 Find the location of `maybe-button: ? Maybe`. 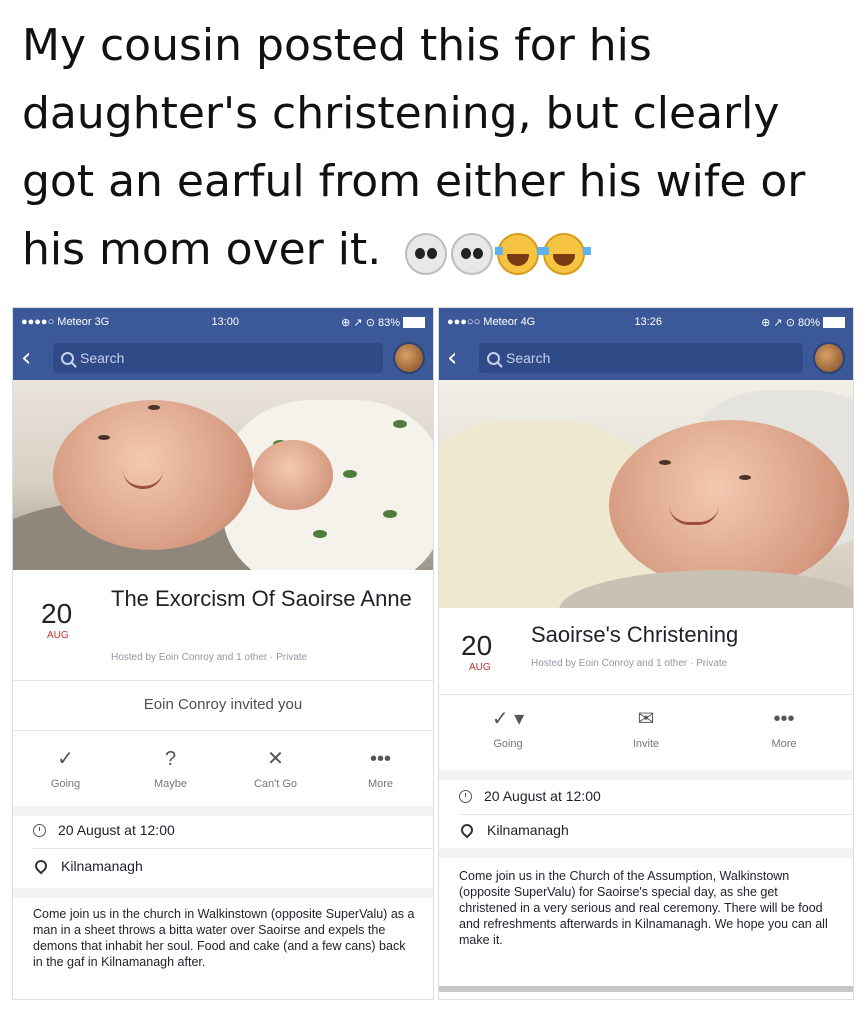

maybe-button: ? Maybe is located at coordinates (171, 768).